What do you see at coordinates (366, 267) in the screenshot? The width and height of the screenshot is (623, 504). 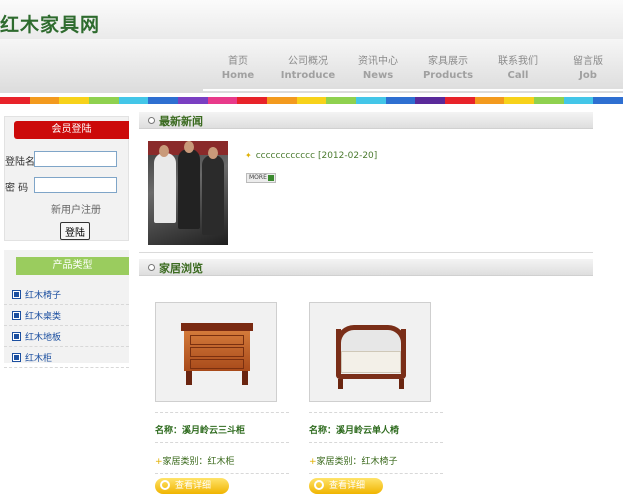 I see `products-section-header: 家居浏览` at bounding box center [366, 267].